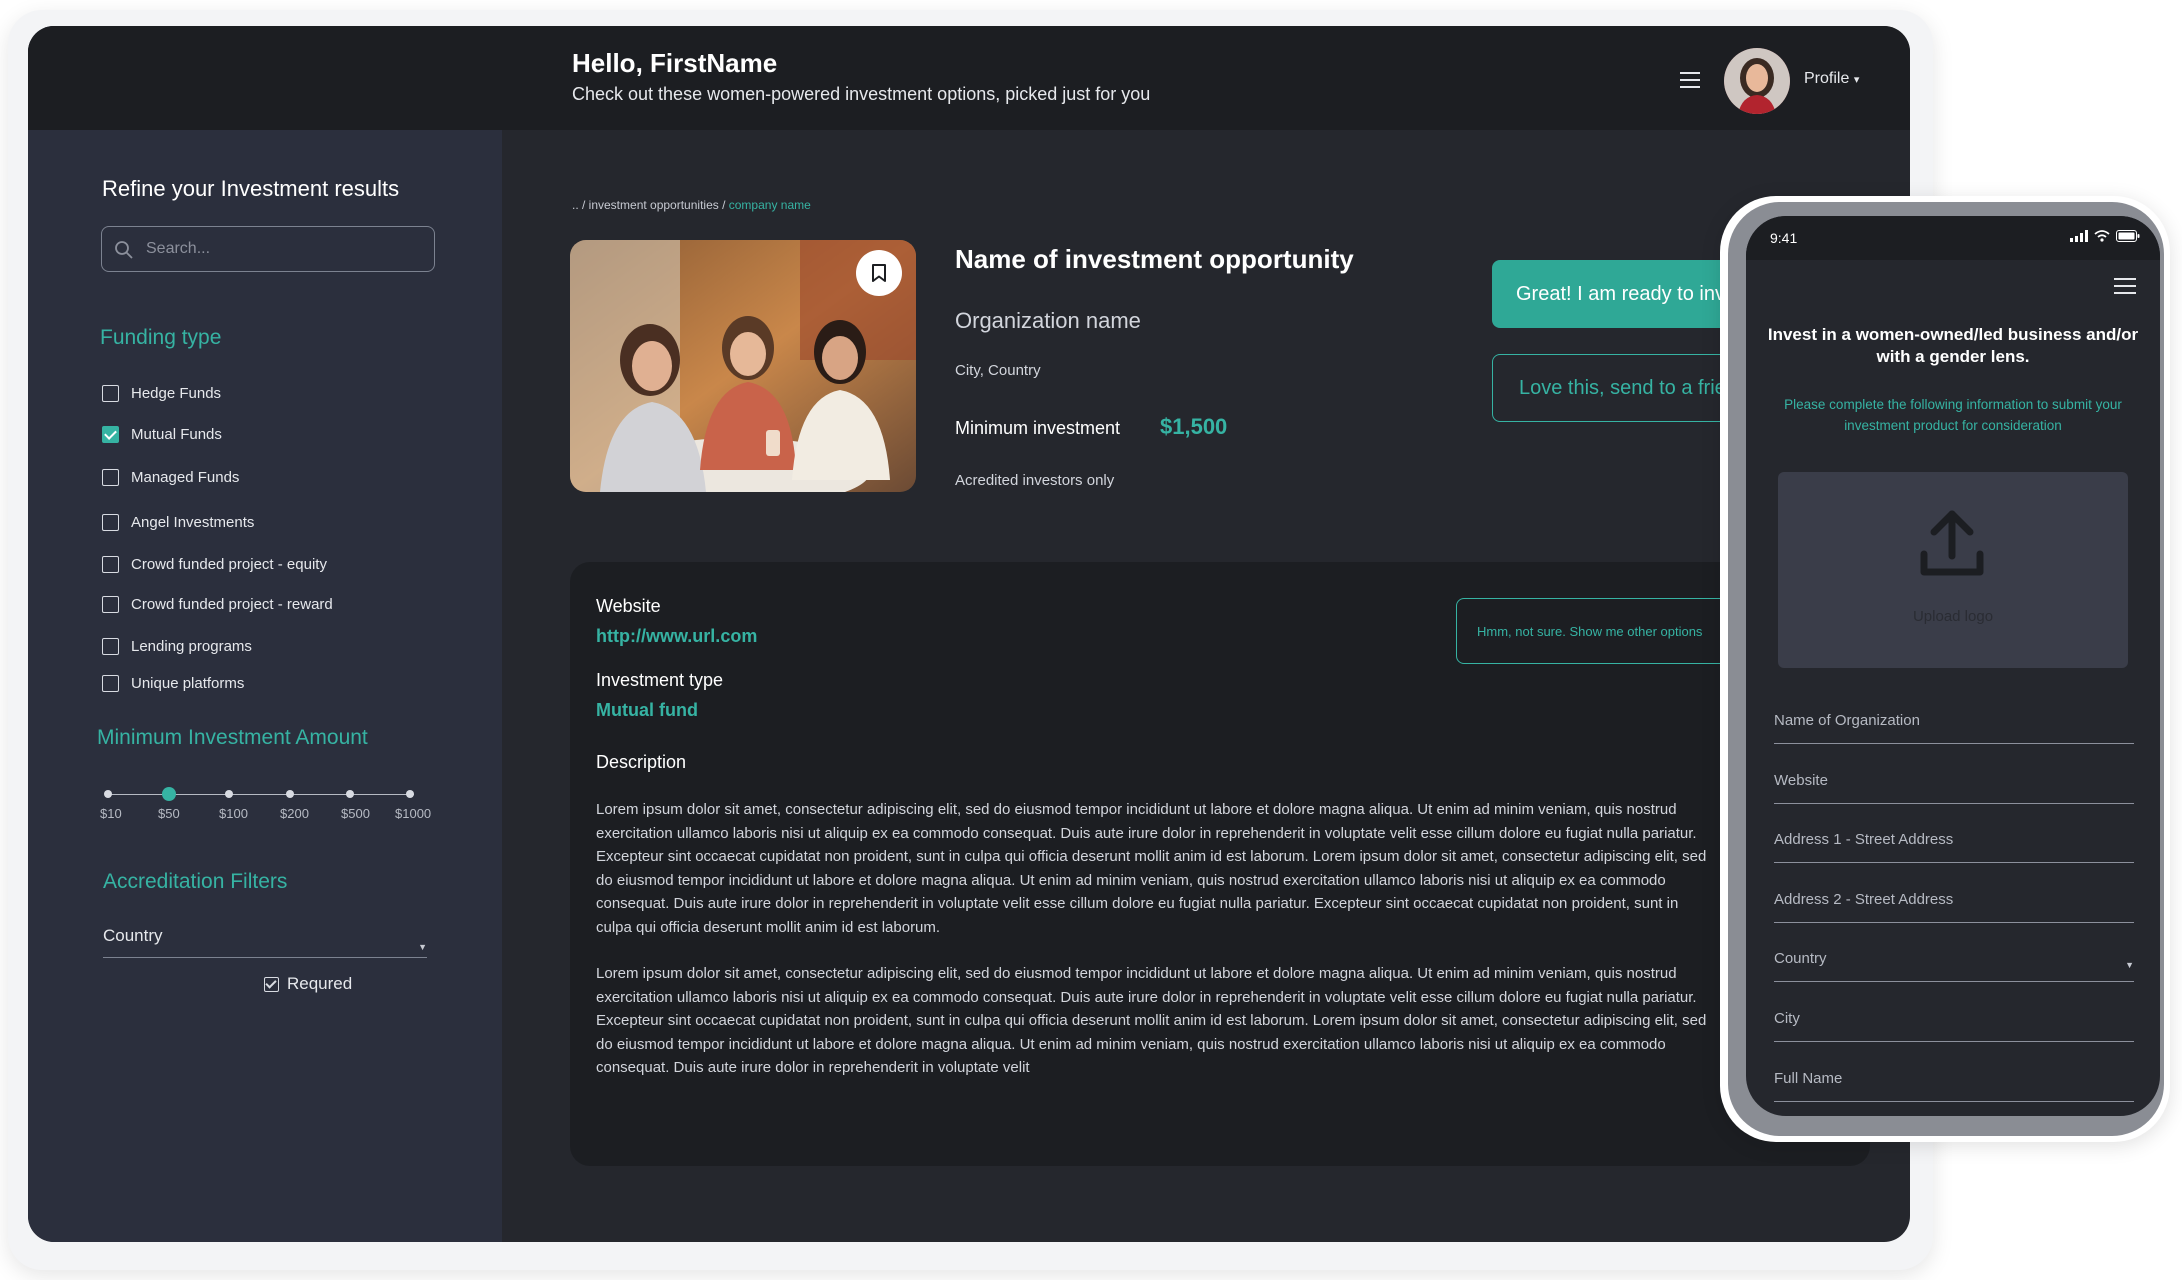 The width and height of the screenshot is (2182, 1280). I want to click on upload-logo-dropzone: Upload logo, so click(1953, 570).